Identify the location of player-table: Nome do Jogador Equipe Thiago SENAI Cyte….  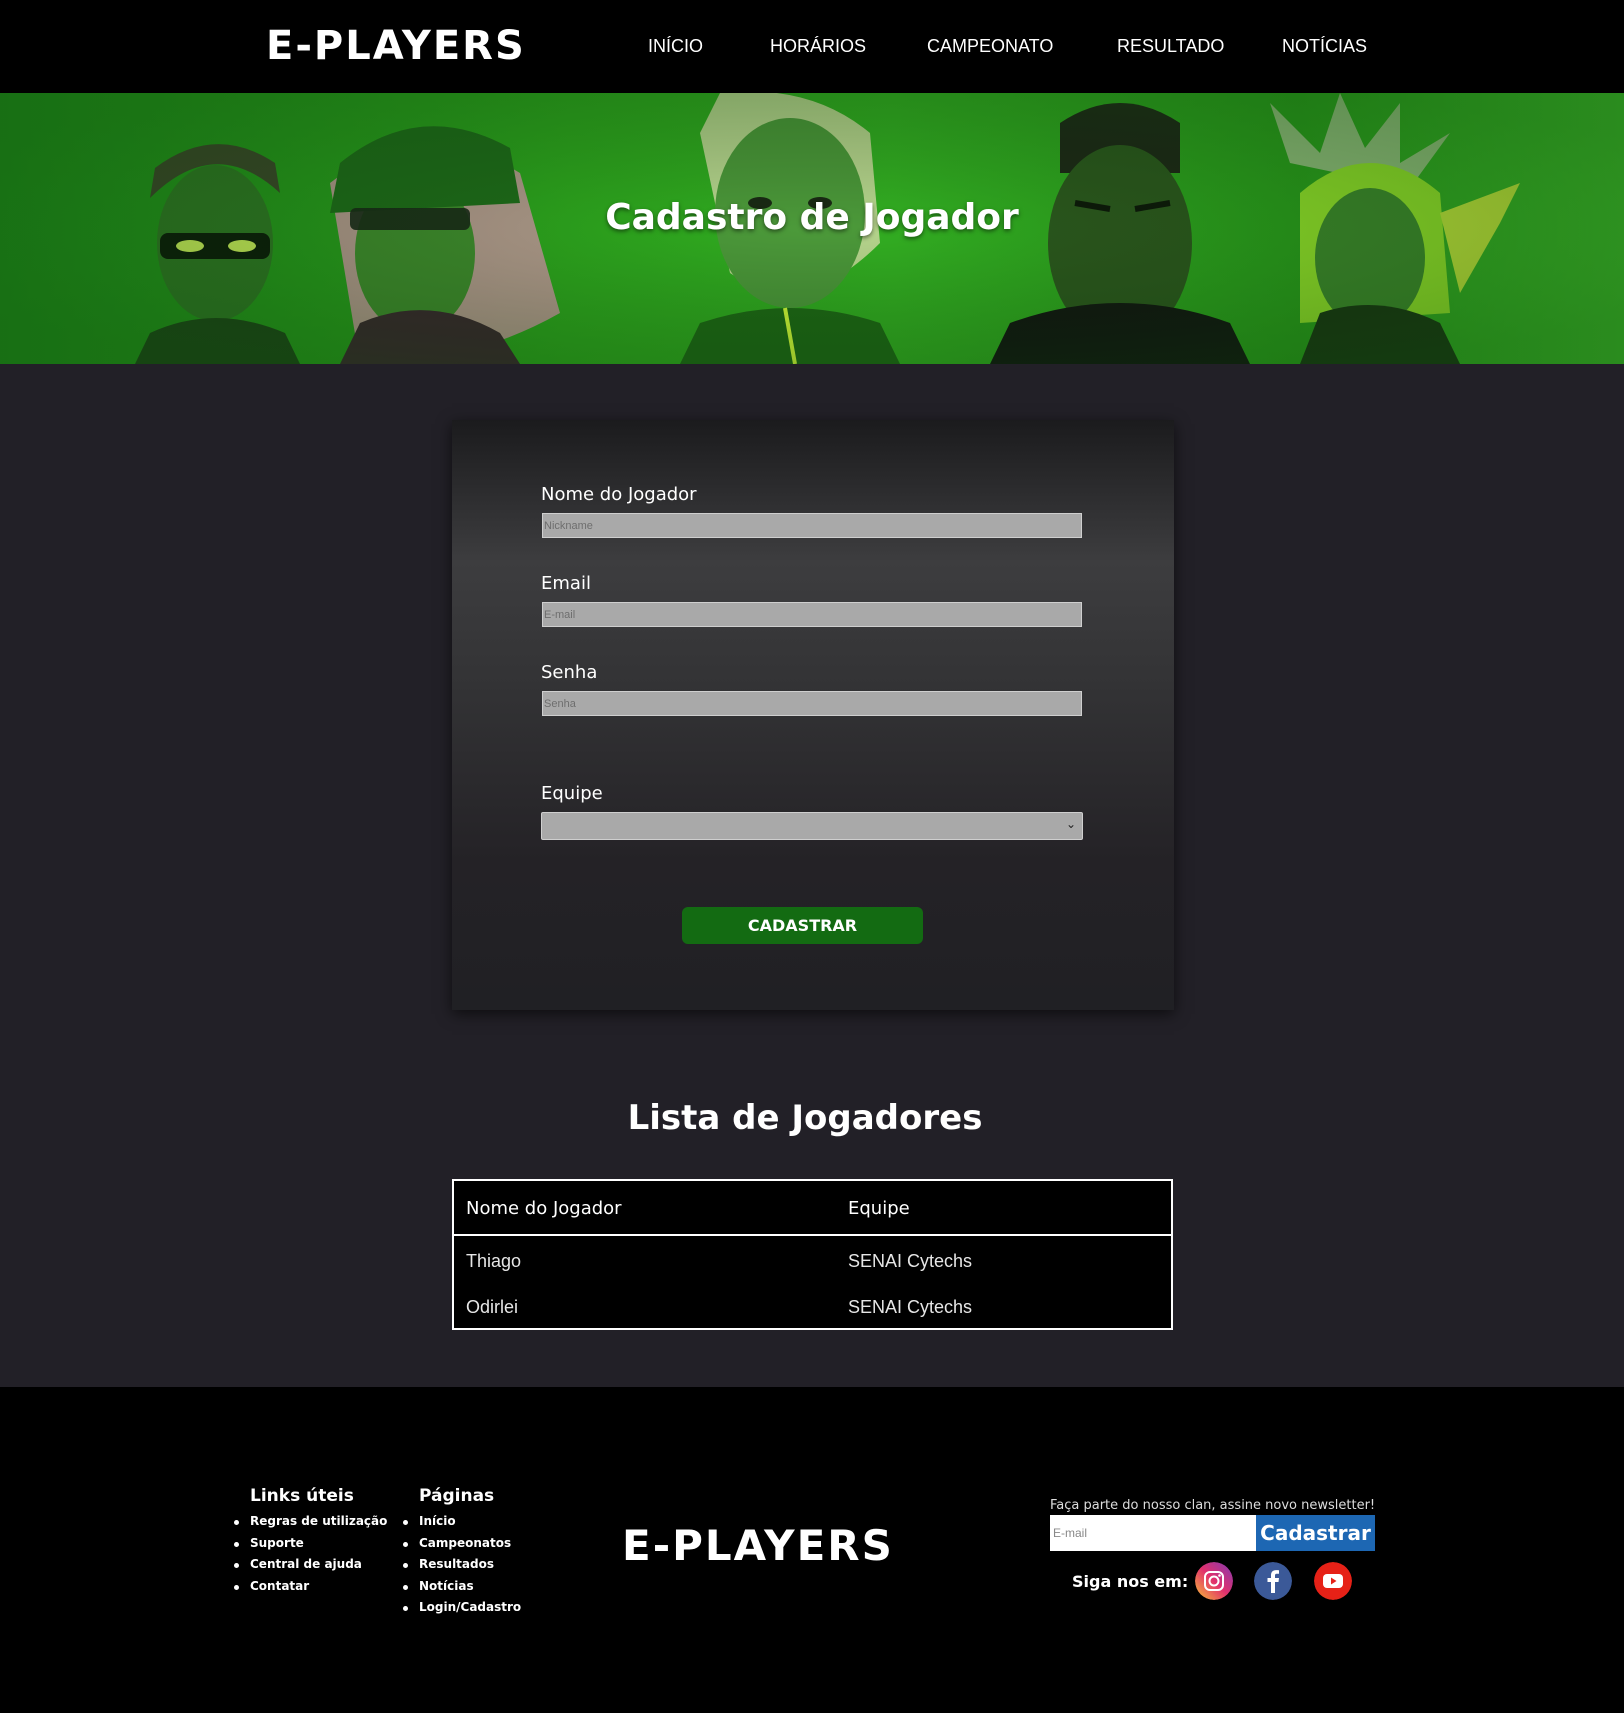
(812, 1254).